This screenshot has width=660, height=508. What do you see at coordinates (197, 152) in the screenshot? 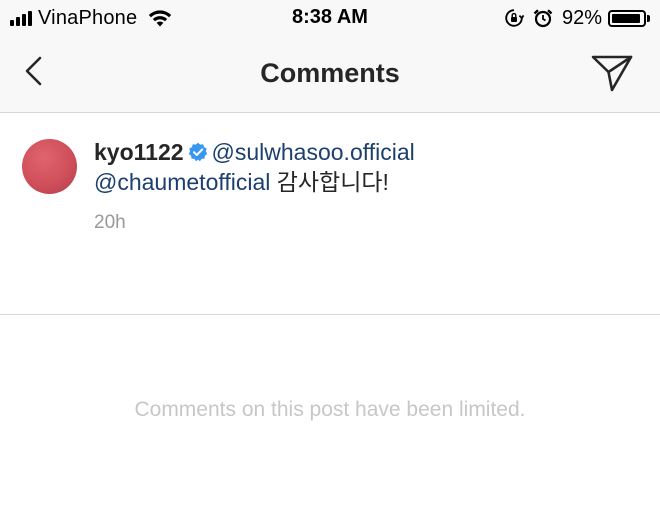
I see `verified-badge-icon` at bounding box center [197, 152].